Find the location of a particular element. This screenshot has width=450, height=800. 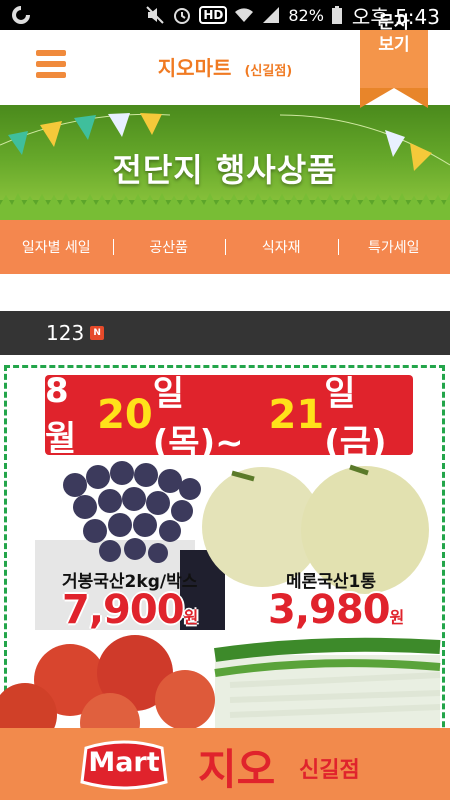

category-nav: 일자별 세일 공산품 식자재 특가세일 is located at coordinates (225, 247).